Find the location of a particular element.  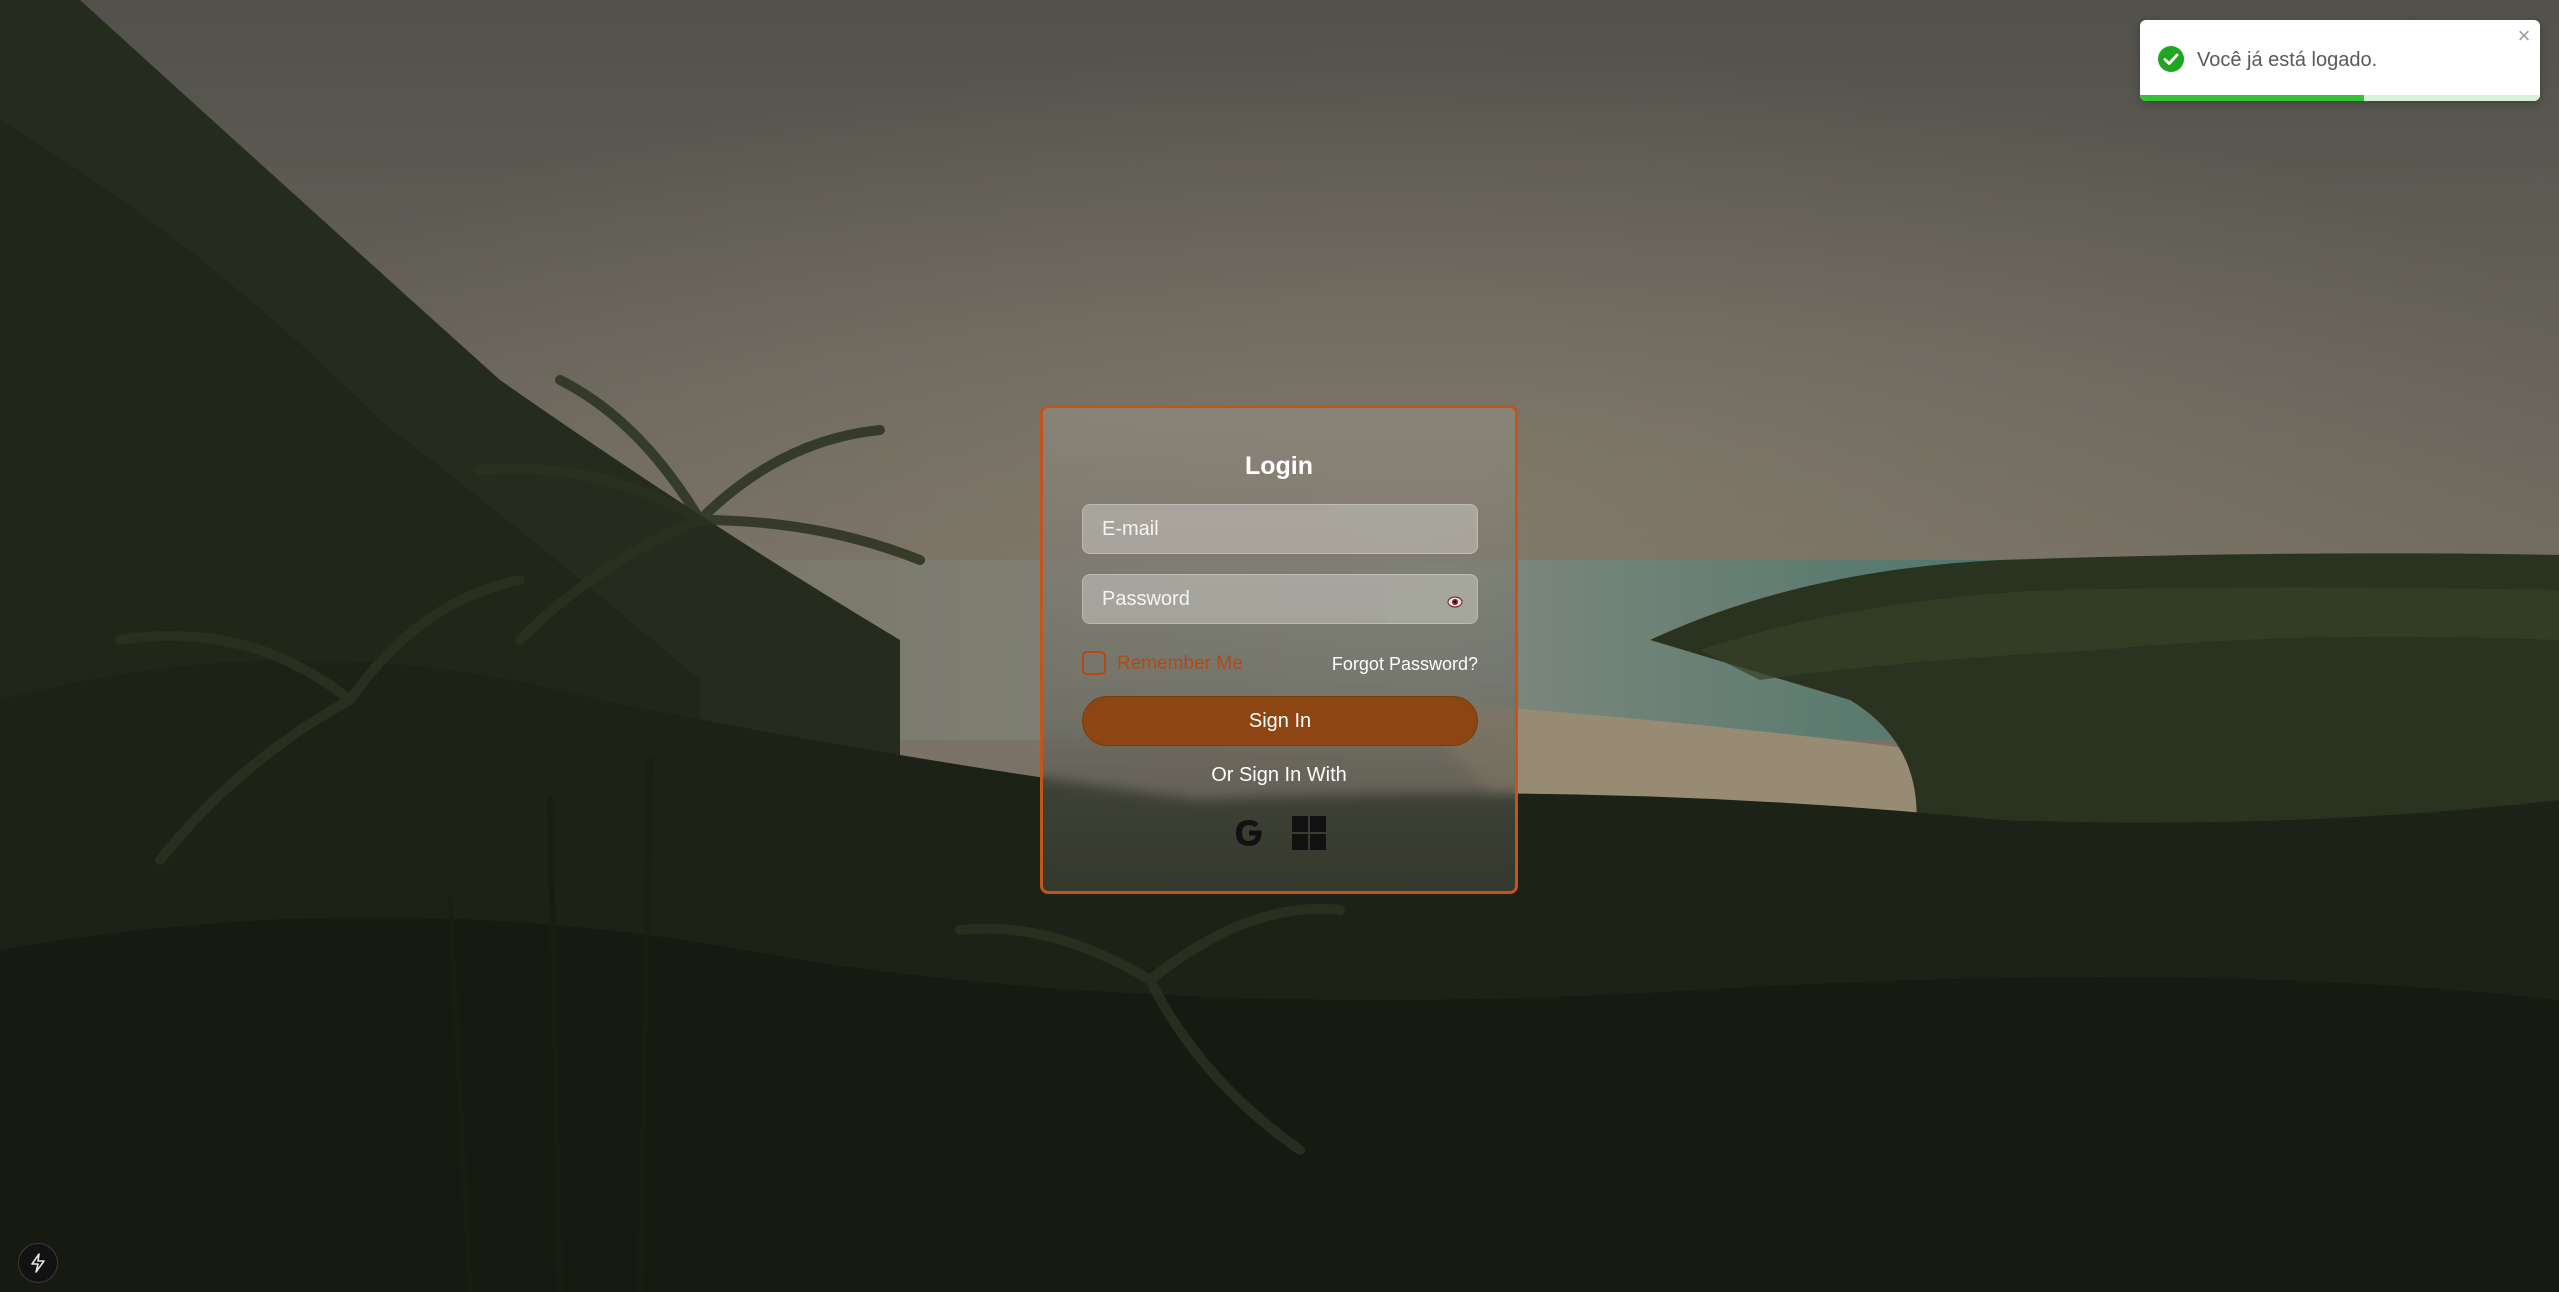

toast-progress-bar is located at coordinates (2252, 98).